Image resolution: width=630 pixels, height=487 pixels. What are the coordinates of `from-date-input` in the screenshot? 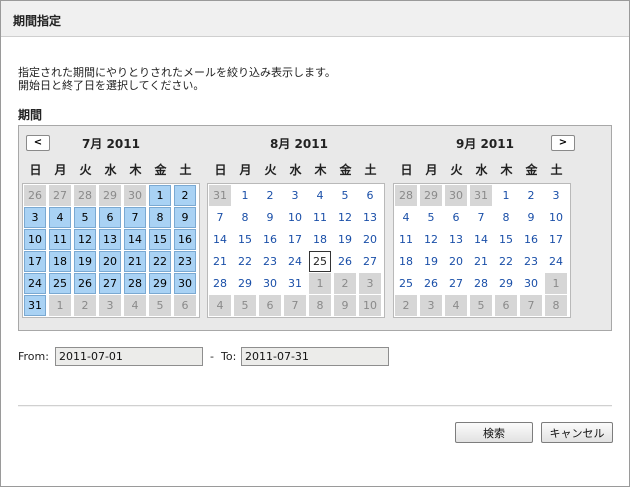 It's located at (129, 356).